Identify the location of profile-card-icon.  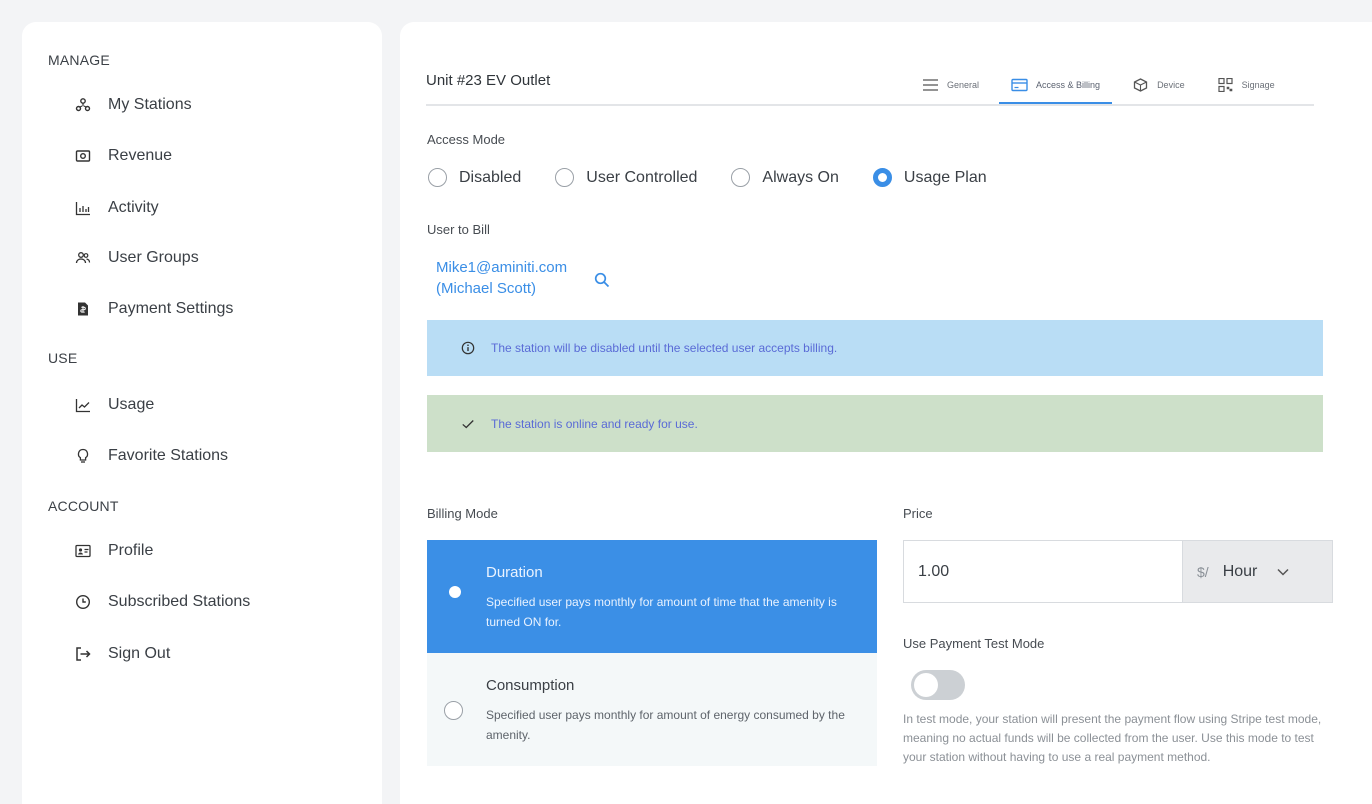
(83, 551).